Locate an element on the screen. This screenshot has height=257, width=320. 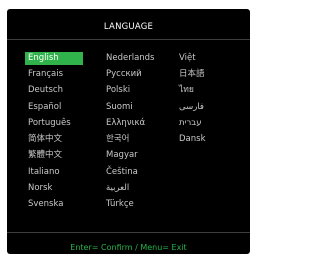
language-option-italiano: Italiano is located at coordinates (54, 172).